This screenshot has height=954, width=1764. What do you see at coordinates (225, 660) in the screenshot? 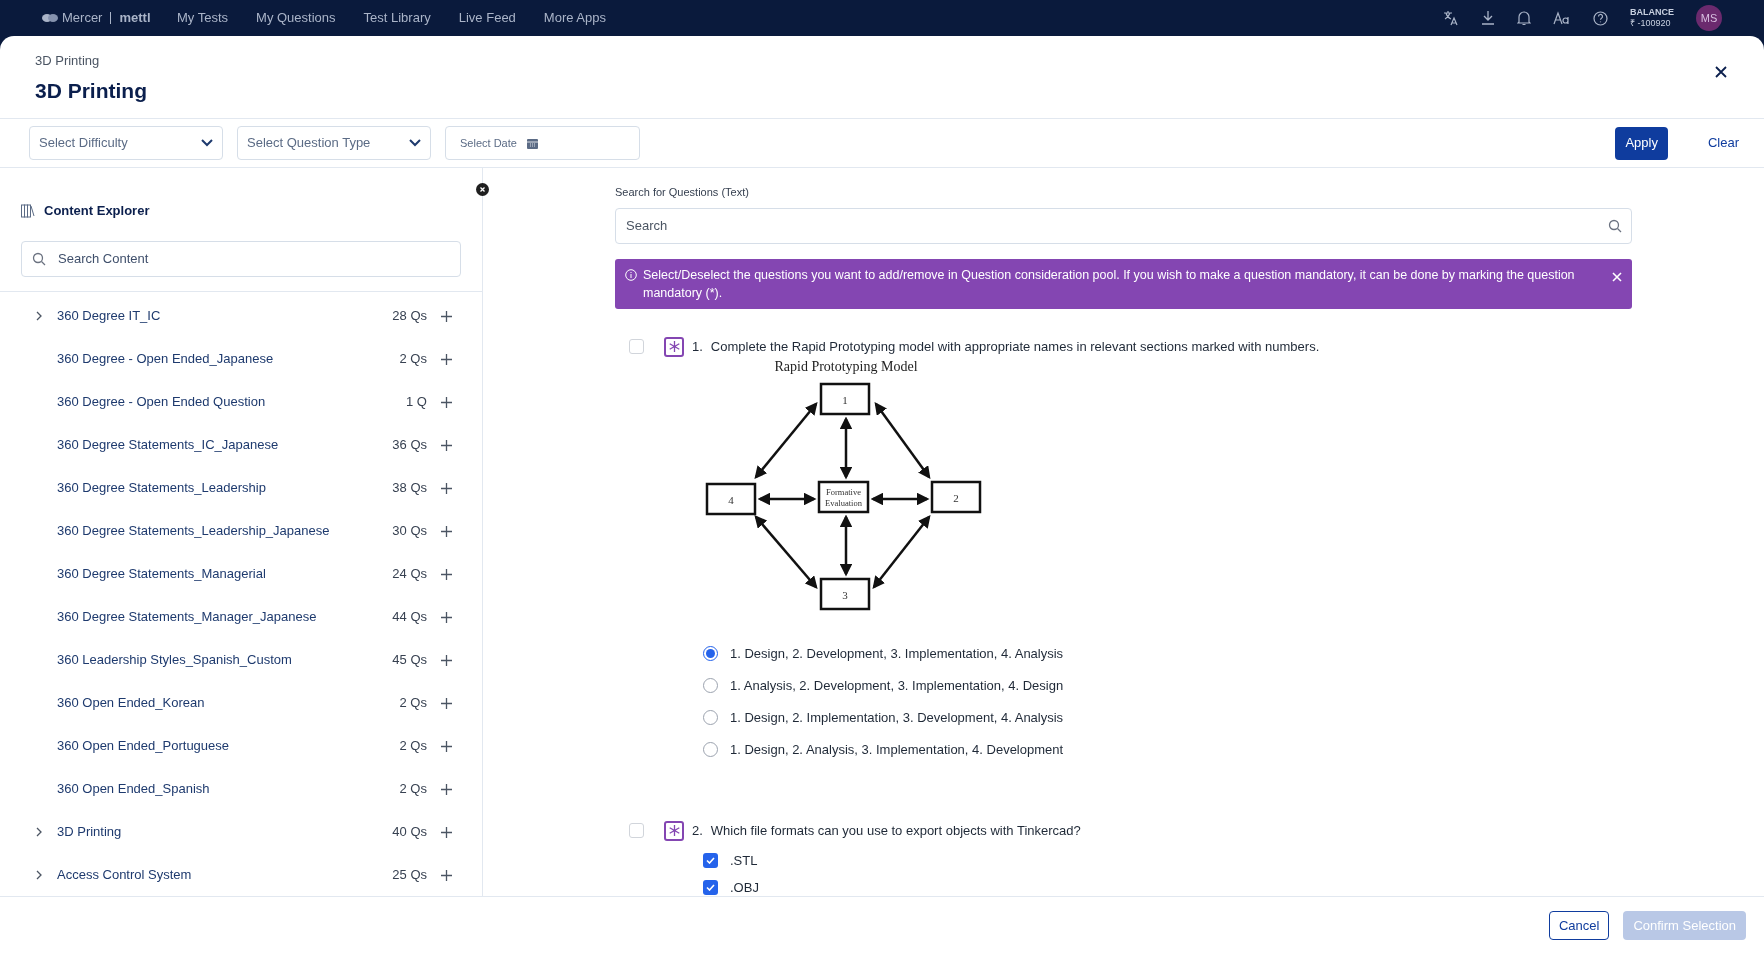
I see `tree-item: 360 Leadership Styles_Spanish_Custom` at bounding box center [225, 660].